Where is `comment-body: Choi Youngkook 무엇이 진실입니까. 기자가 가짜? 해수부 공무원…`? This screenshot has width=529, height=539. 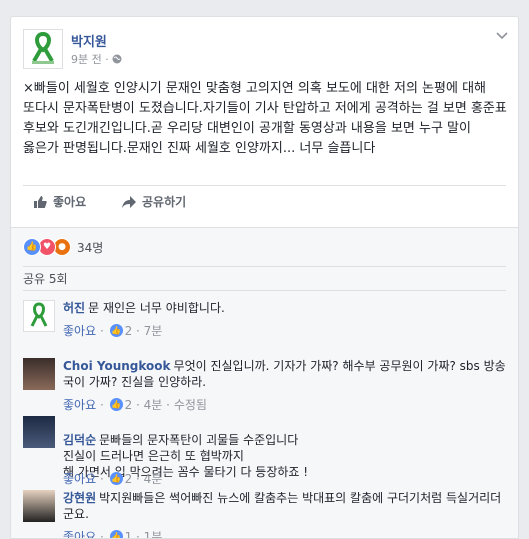
comment-body: Choi Youngkook 무엇이 진실입니까. 기자가 가짜? 해수부 공무원… is located at coordinates (285, 374).